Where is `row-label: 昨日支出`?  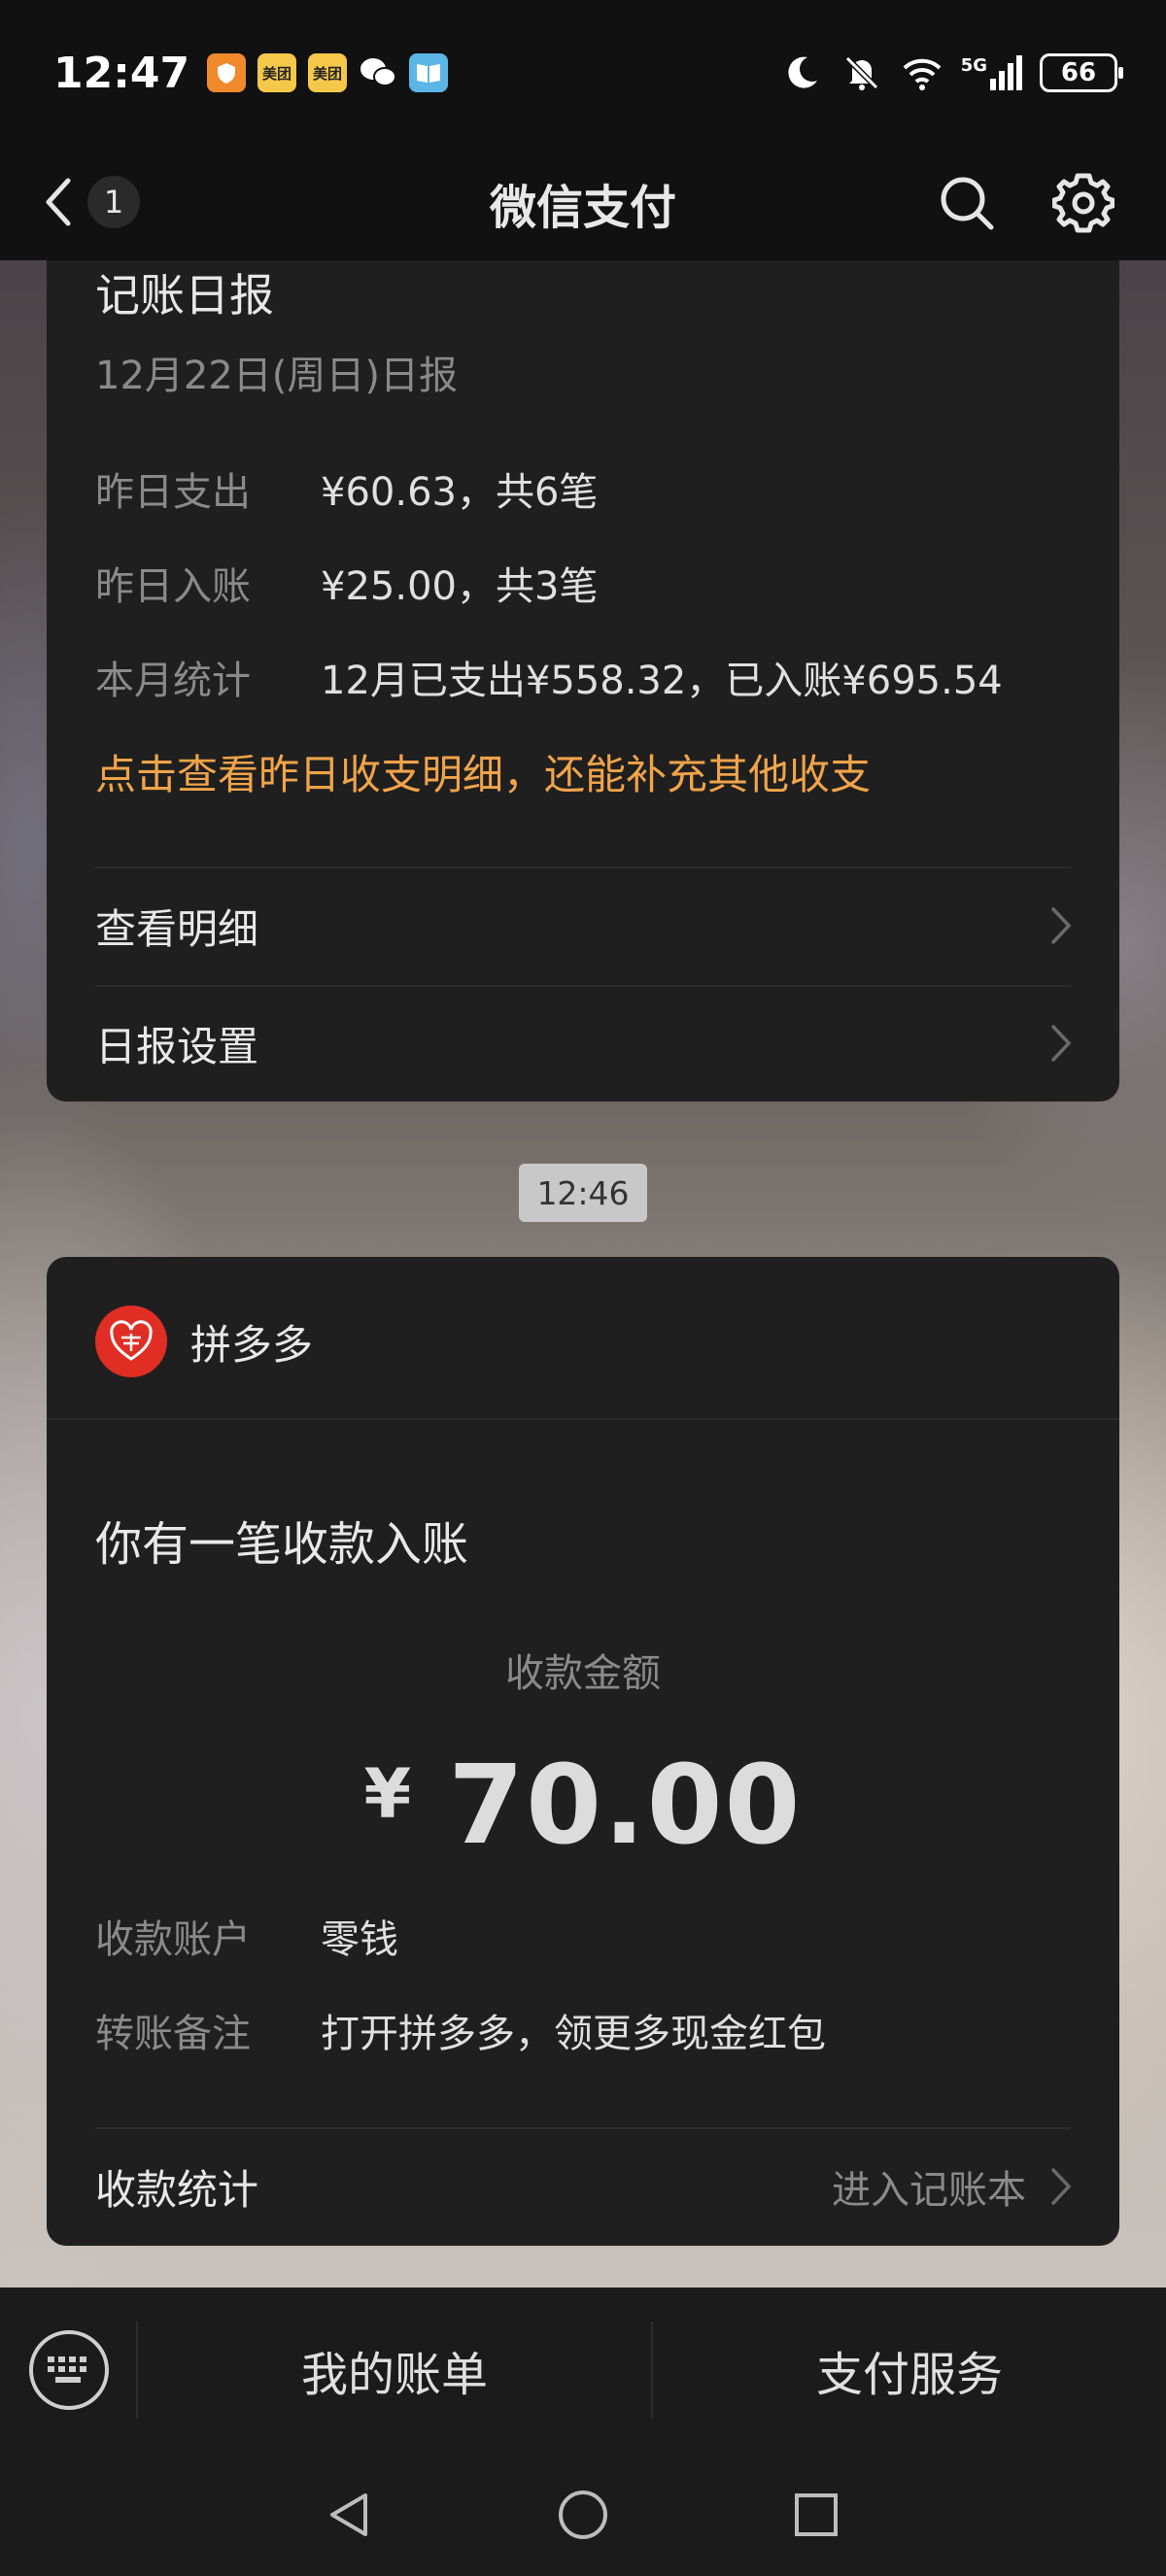
row-label: 昨日支出 is located at coordinates (173, 492).